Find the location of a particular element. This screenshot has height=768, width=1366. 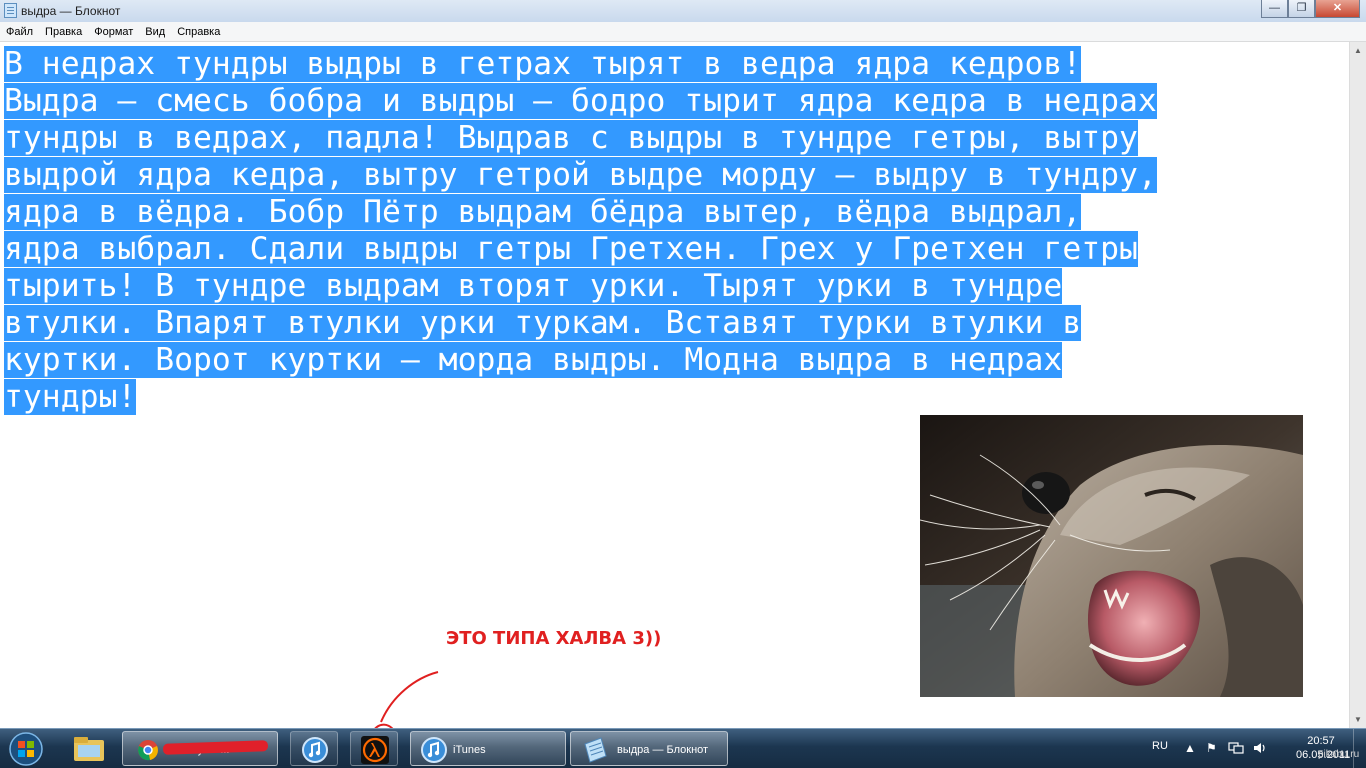

title-bar: выдра — Блокнот — ❐ ✕ is located at coordinates (683, 11).